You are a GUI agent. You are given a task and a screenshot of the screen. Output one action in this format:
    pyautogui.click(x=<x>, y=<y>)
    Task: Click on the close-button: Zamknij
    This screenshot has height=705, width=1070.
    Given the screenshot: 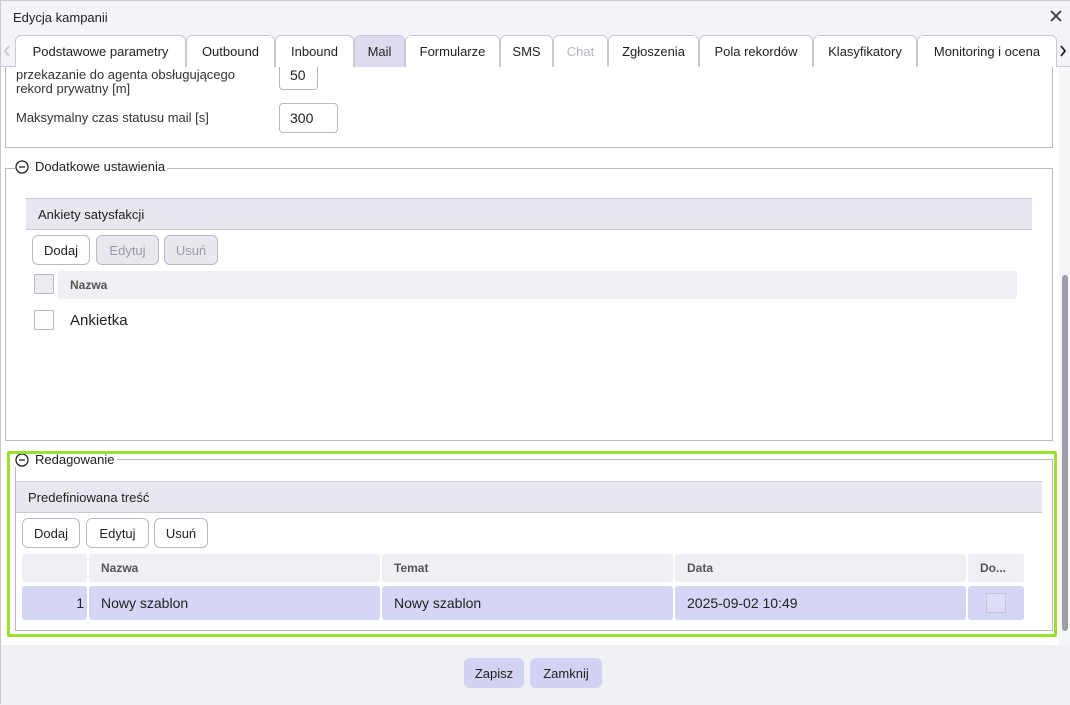 What is the action you would take?
    pyautogui.click(x=566, y=673)
    